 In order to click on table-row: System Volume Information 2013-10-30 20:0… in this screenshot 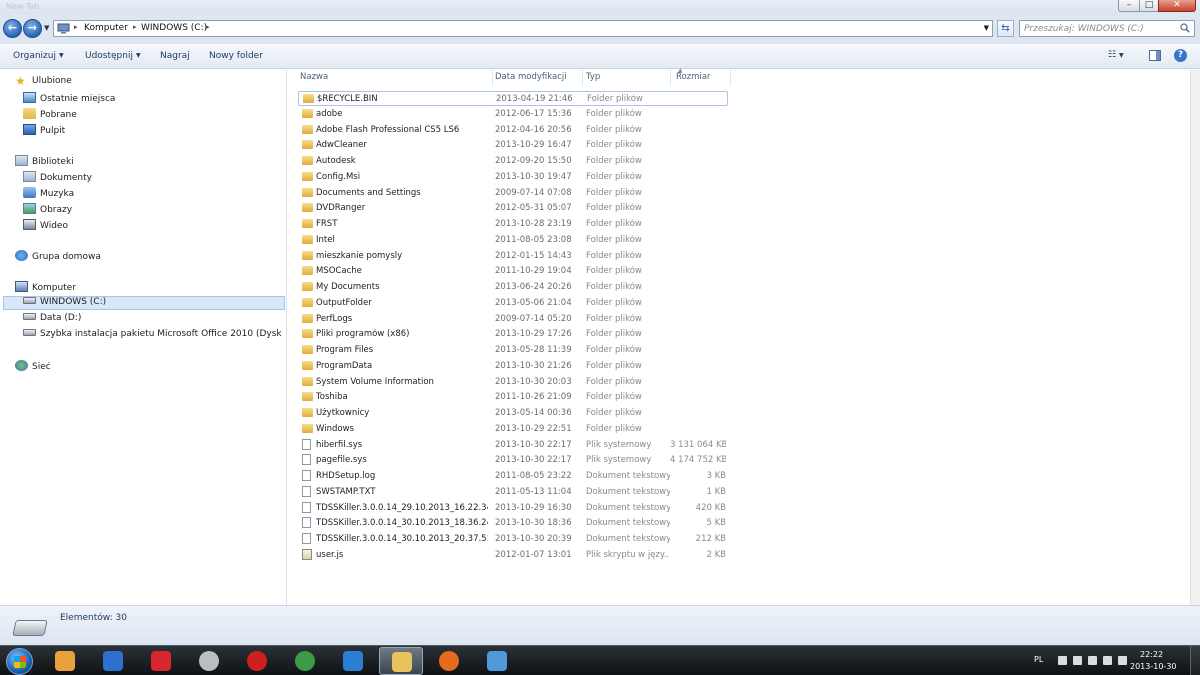, I will do `click(513, 382)`.